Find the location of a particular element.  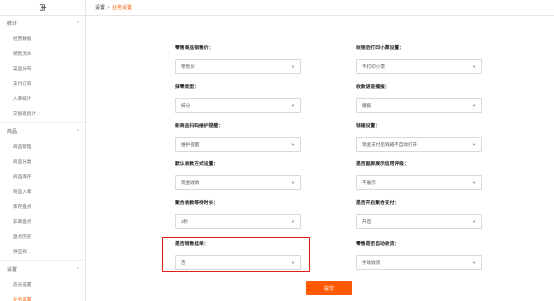

rounding-type-select: 抹分 ▼ is located at coordinates (238, 105).